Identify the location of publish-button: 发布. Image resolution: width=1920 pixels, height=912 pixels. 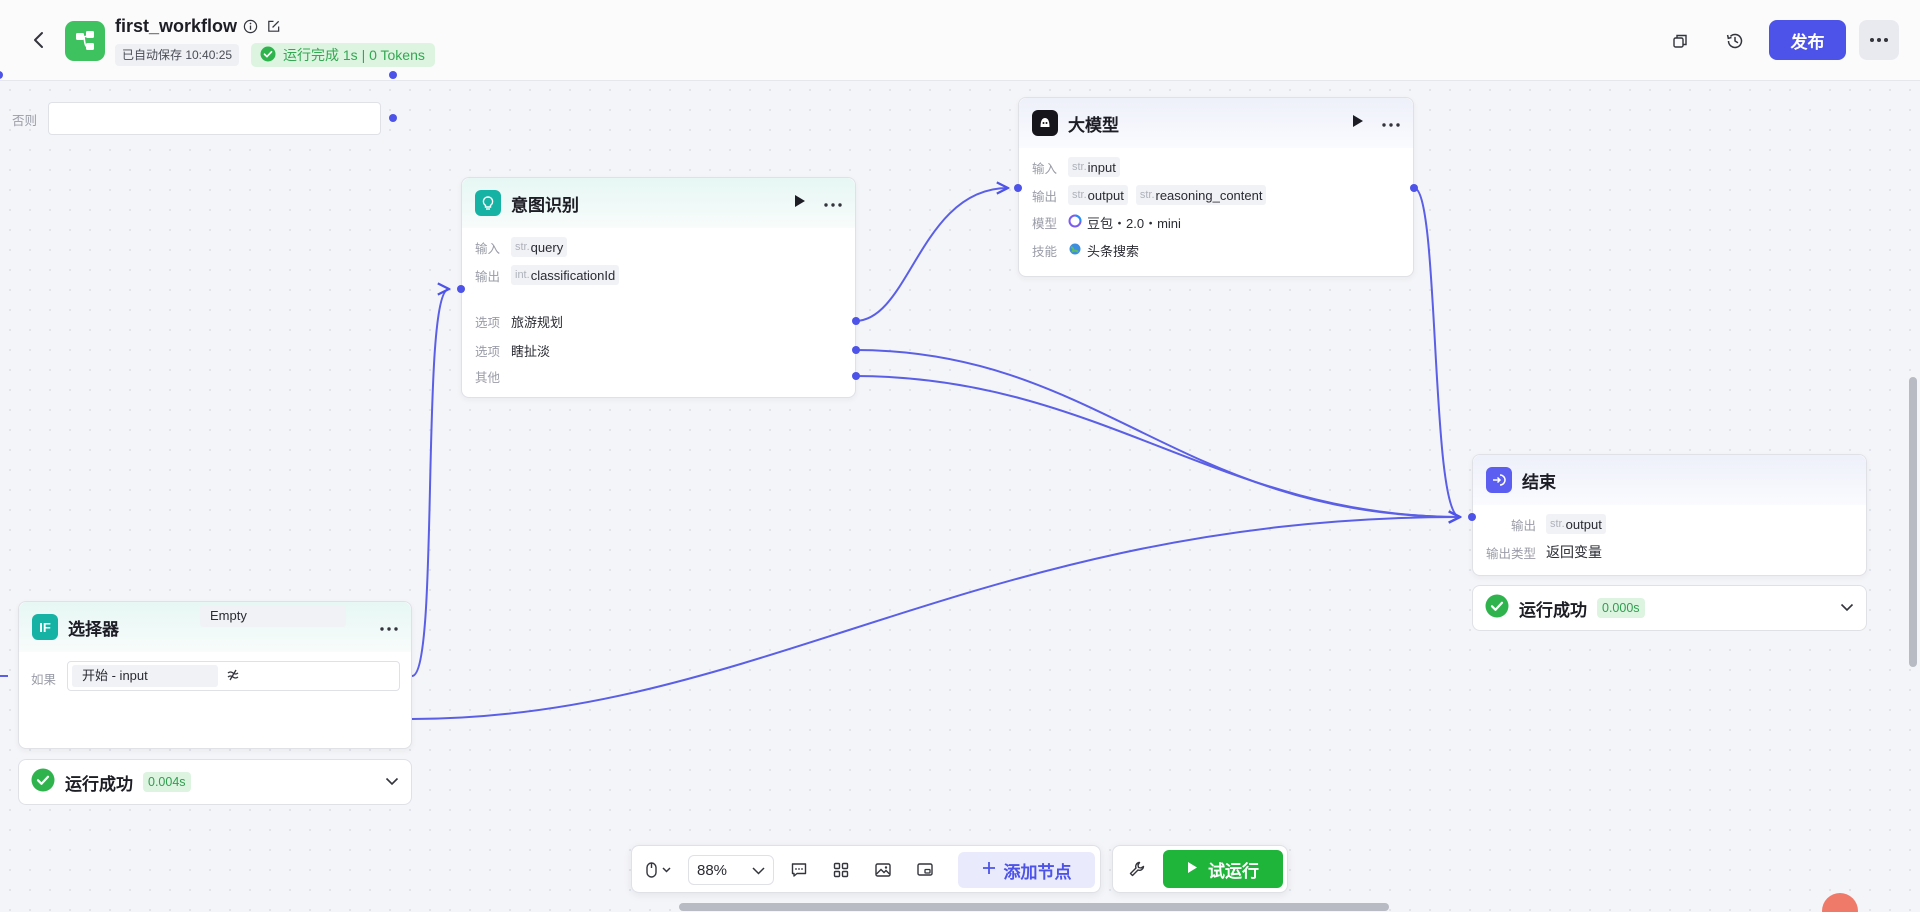
(1807, 40).